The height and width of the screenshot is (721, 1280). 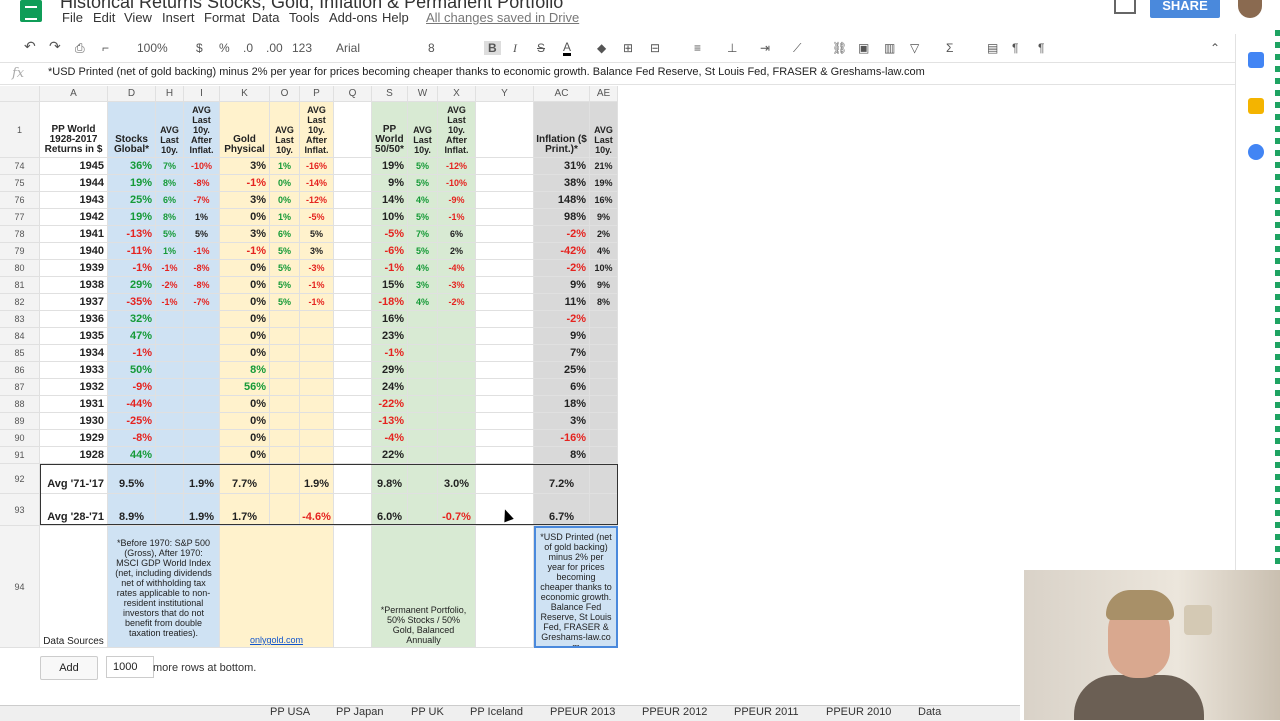 What do you see at coordinates (390, 217) in the screenshot?
I see `data-cell-s: 10%` at bounding box center [390, 217].